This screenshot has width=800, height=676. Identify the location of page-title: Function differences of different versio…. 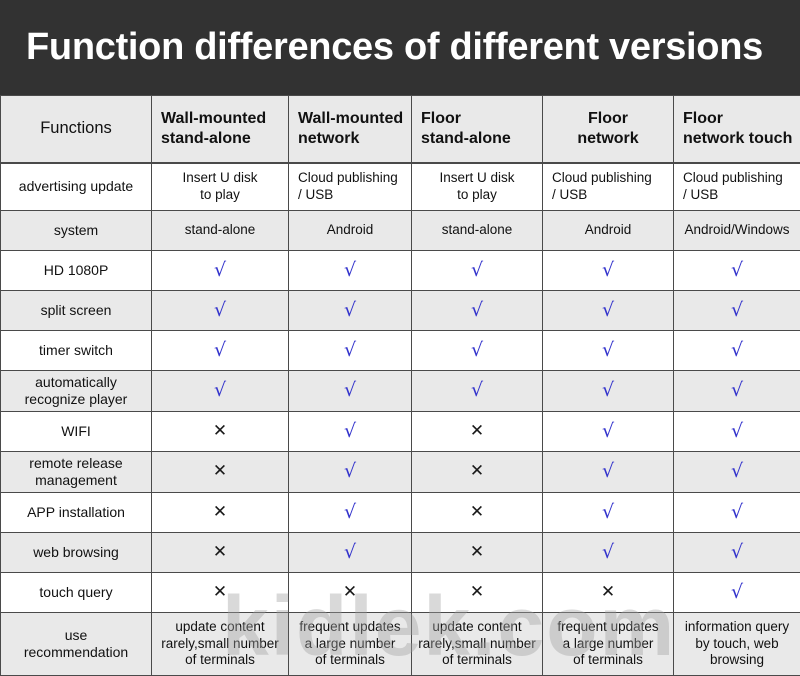
(394, 47).